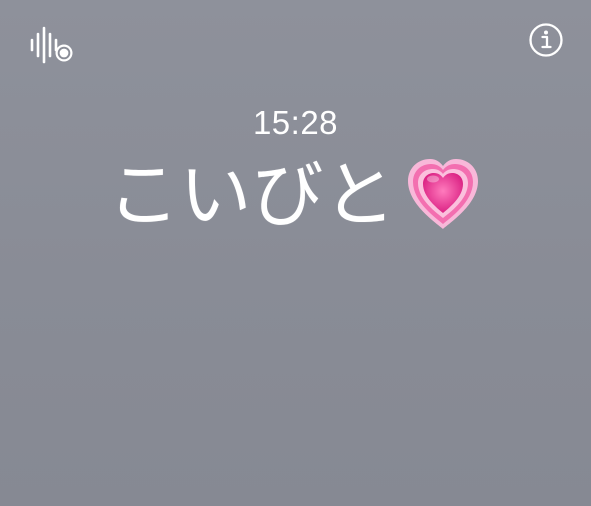 The width and height of the screenshot is (591, 506). I want to click on caller-name: こいびと, so click(251, 195).